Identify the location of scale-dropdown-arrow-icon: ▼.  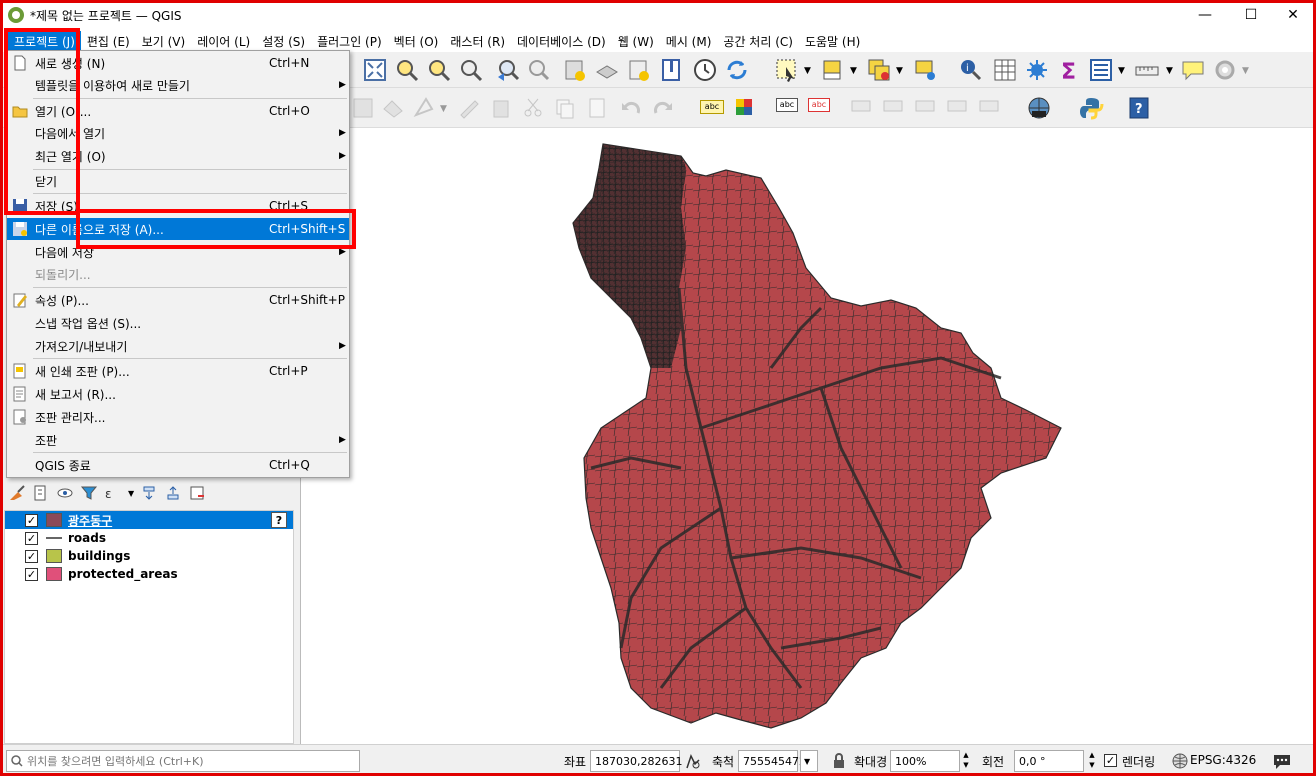
(809, 761).